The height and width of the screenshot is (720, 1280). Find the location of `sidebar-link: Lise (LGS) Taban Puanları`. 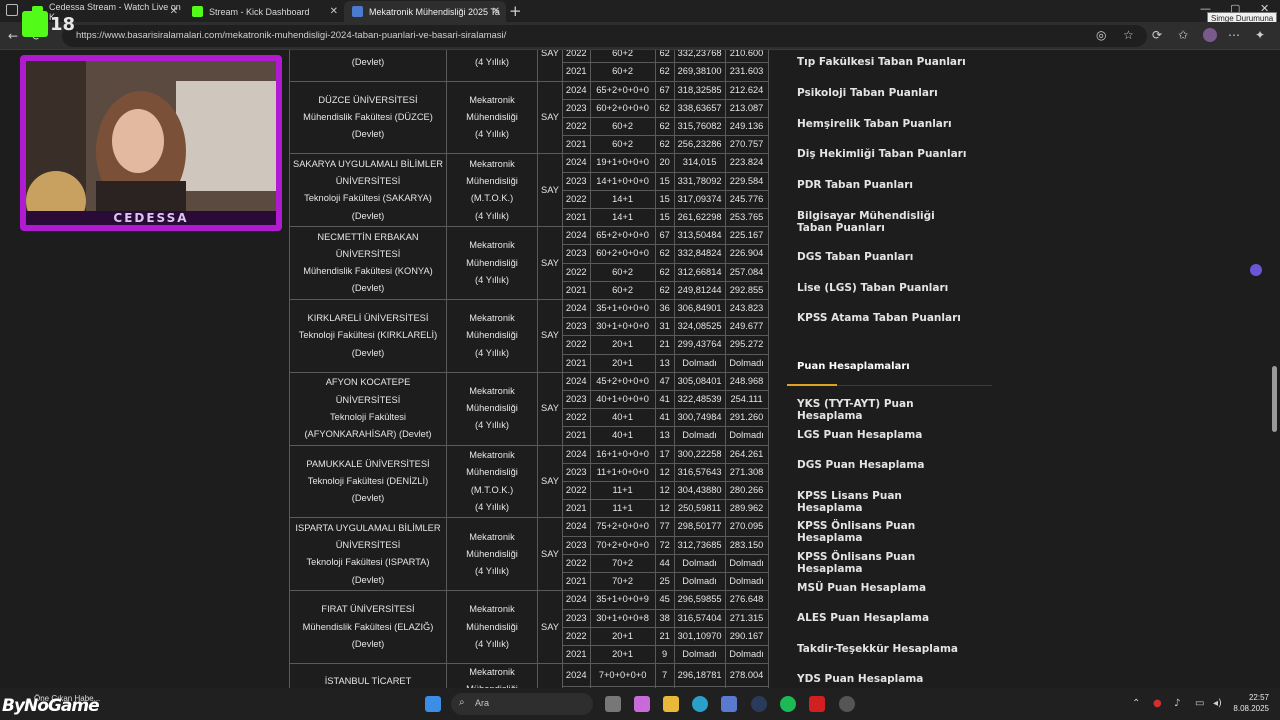

sidebar-link: Lise (LGS) Taban Puanları is located at coordinates (882, 288).